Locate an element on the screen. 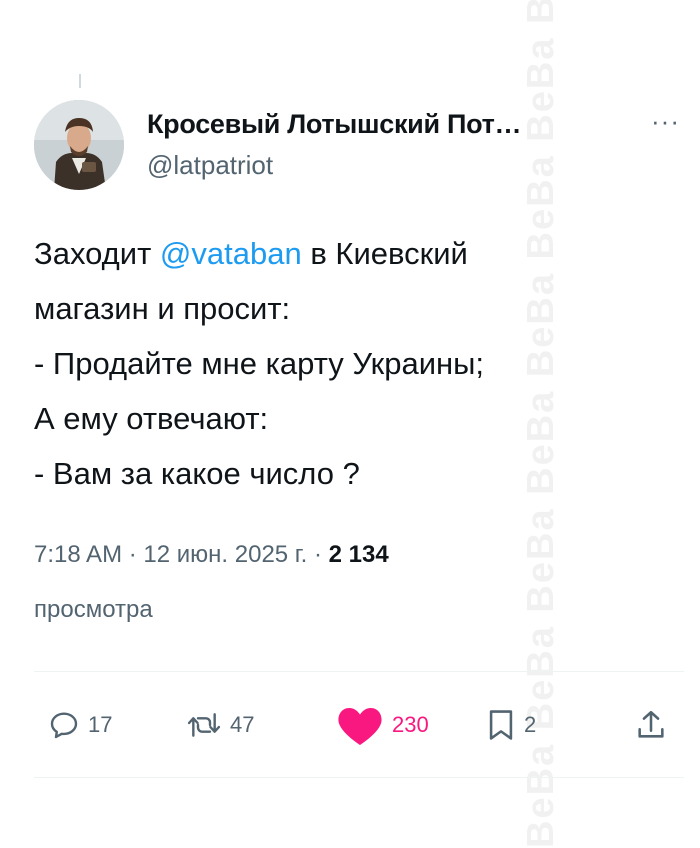 This screenshot has width=700, height=848. reply-count: 17 is located at coordinates (100, 724).